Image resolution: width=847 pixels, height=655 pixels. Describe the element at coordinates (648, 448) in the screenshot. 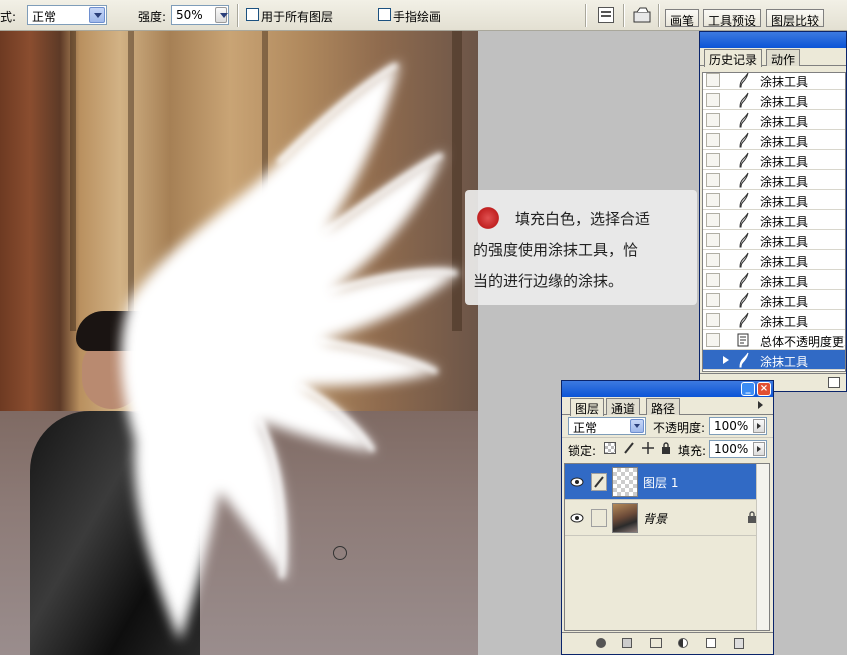

I see `lock-move-icon` at that location.